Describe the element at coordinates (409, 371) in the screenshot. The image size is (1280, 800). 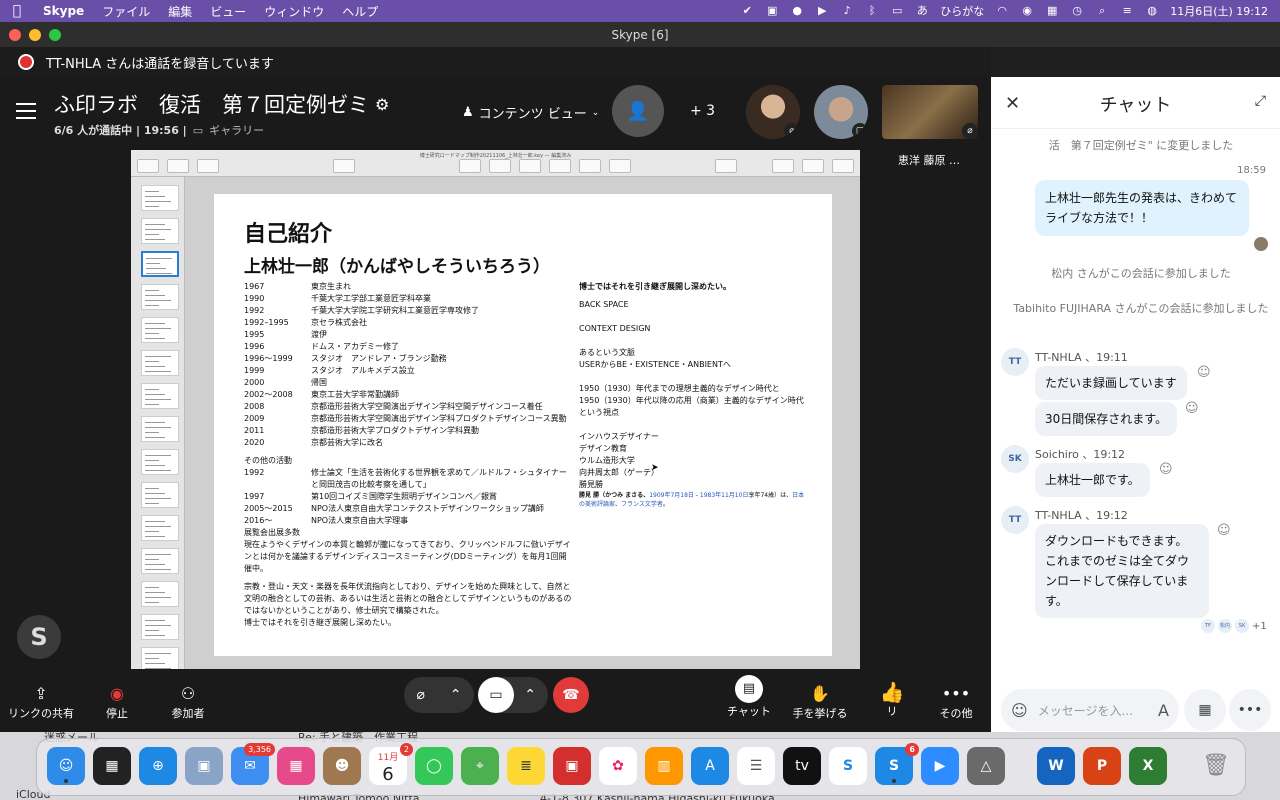
I see `history-row: 1999 スタジオ アルキメデス設立` at that location.